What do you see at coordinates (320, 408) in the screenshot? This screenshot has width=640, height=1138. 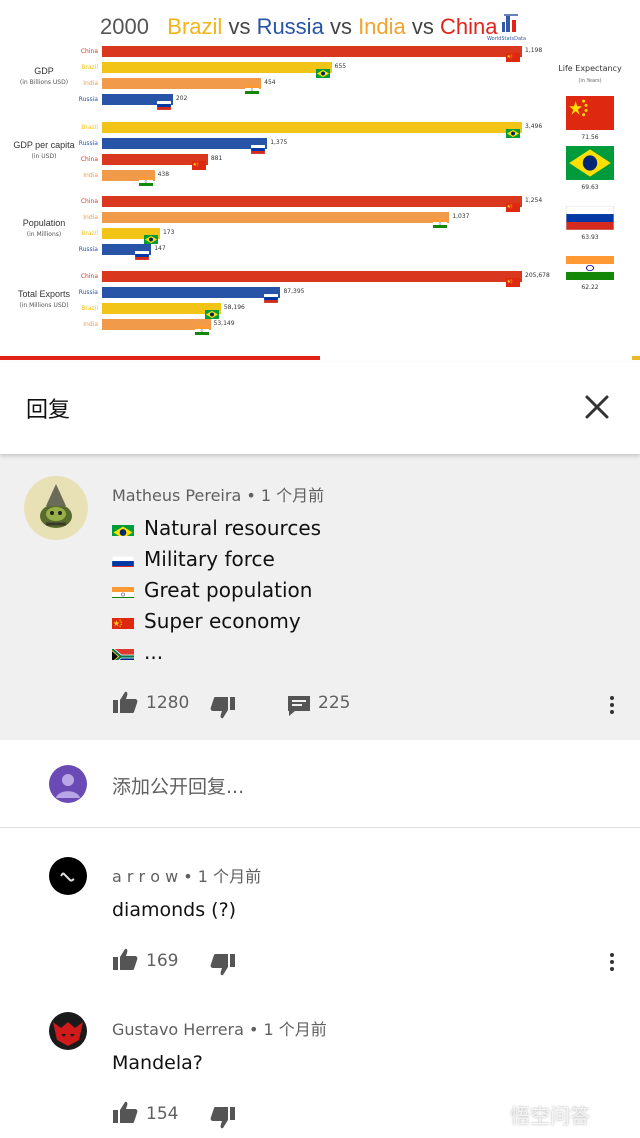 I see `reply-panel-header: 回复` at bounding box center [320, 408].